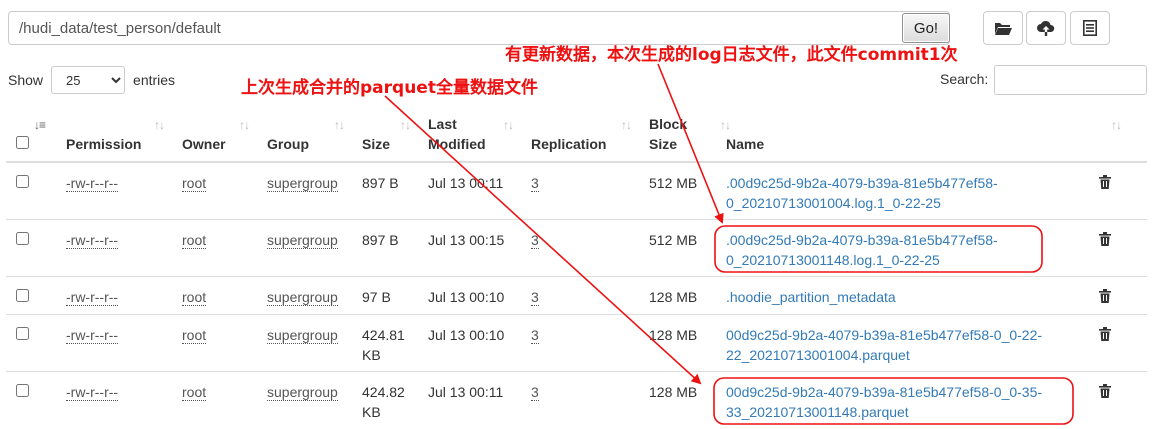 This screenshot has height=429, width=1157. Describe the element at coordinates (88, 80) in the screenshot. I see `entries-select: 25` at that location.